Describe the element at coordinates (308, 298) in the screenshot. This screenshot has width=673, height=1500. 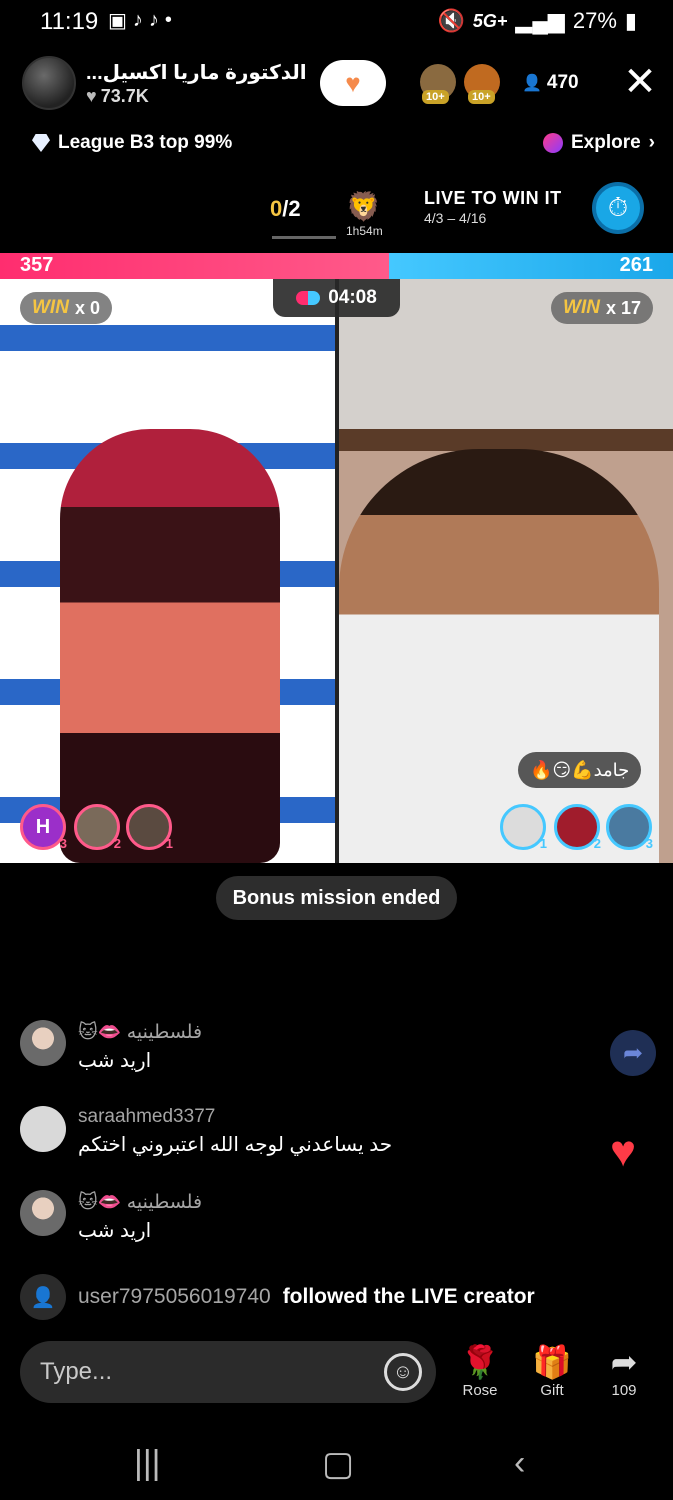
I see `battle-icon` at that location.